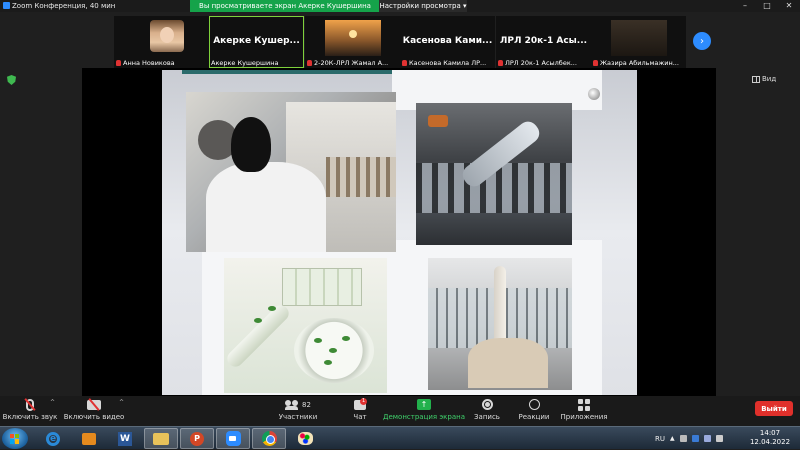 This screenshot has width=800, height=450. Describe the element at coordinates (11, 80) in the screenshot. I see `security-shield-icon` at that location.